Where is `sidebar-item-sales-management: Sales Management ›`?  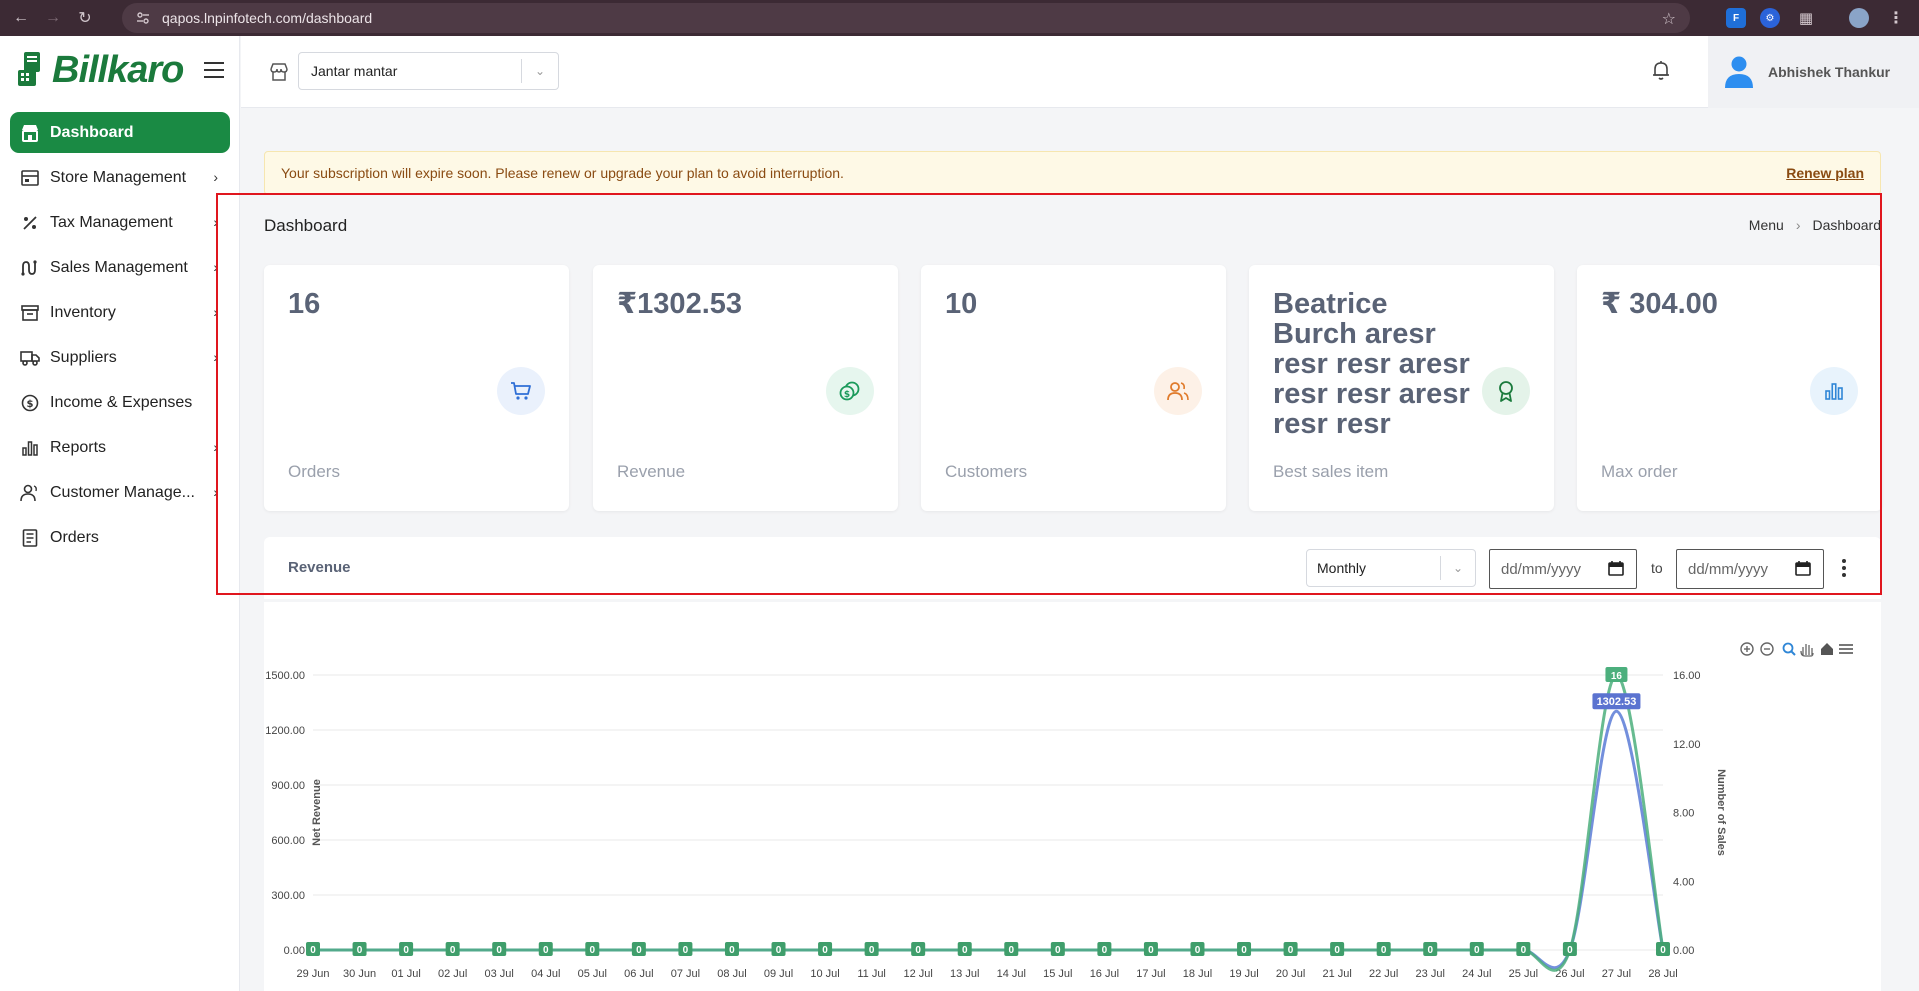 sidebar-item-sales-management: Sales Management › is located at coordinates (120, 267).